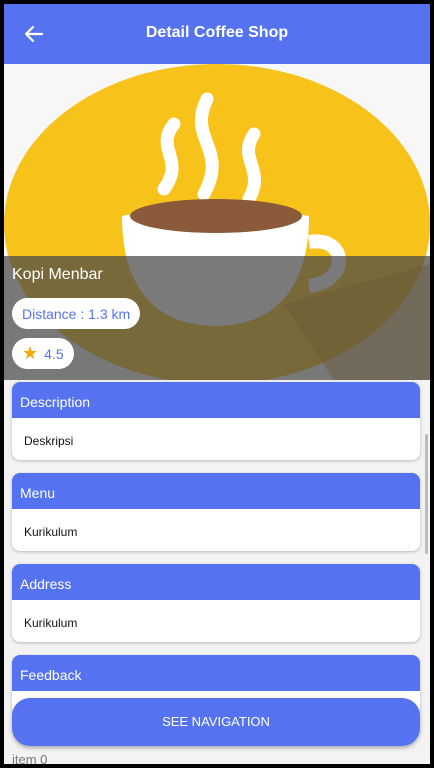 The height and width of the screenshot is (768, 434). What do you see at coordinates (49, 441) in the screenshot?
I see `description-text: Deskripsi` at bounding box center [49, 441].